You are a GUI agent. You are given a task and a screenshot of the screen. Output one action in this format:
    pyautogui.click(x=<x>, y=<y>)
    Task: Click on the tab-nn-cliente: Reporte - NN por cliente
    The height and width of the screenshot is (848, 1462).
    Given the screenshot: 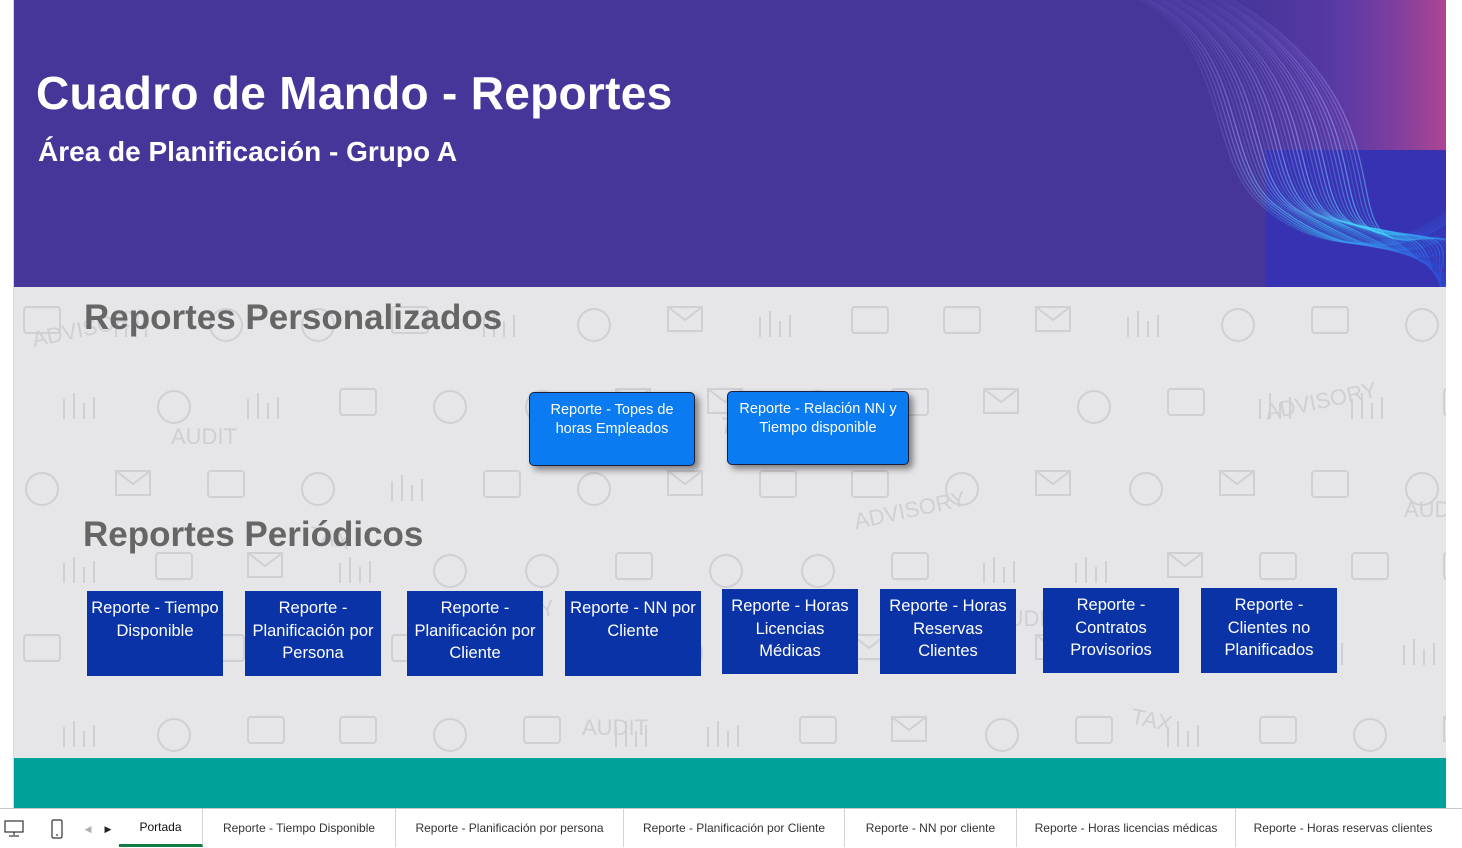 What is the action you would take?
    pyautogui.click(x=931, y=828)
    